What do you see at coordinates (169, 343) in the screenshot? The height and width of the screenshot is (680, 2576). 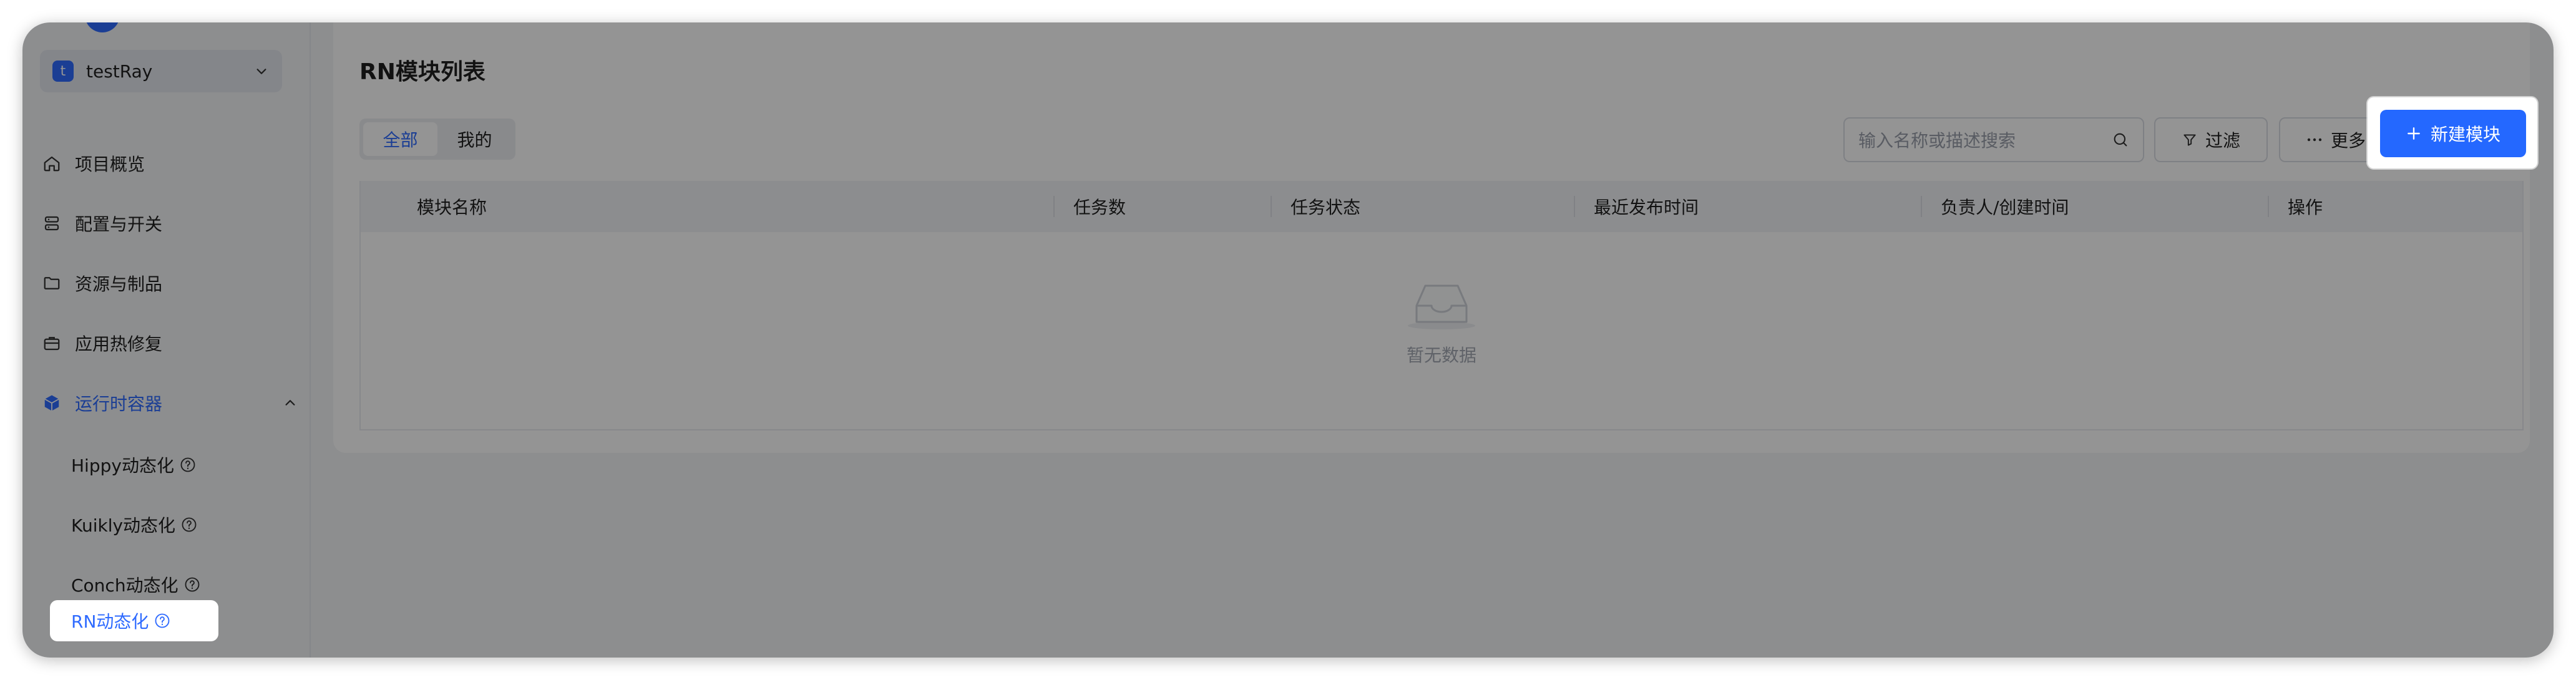 I see `sidebar-item-hotfix: 应用热修复` at bounding box center [169, 343].